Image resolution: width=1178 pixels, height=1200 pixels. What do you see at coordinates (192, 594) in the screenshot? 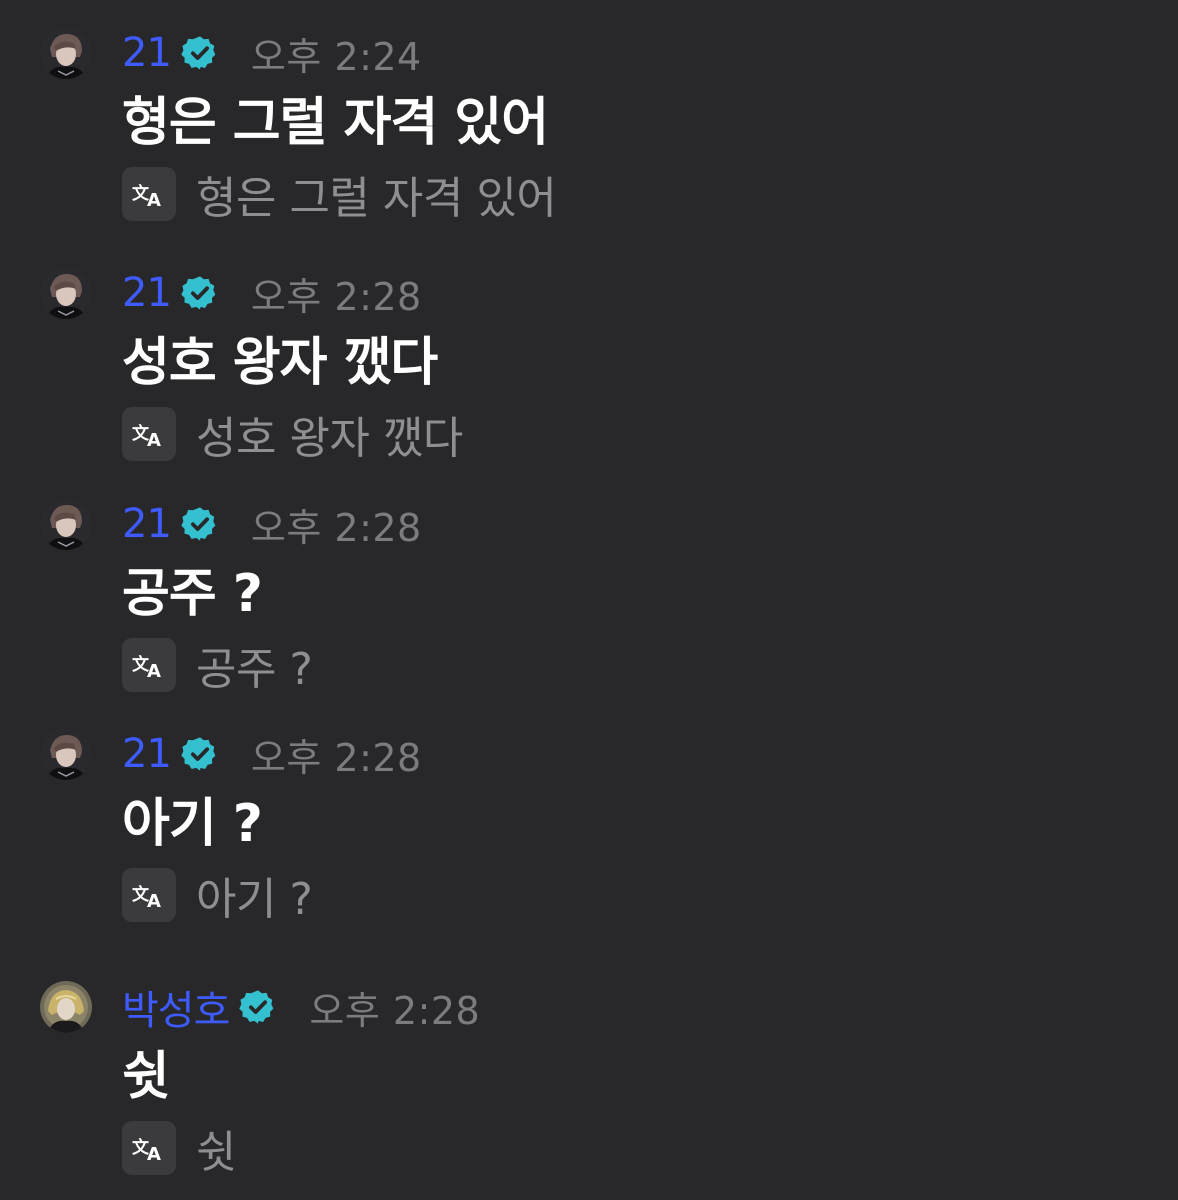
I see `message-text: 공주 ?` at bounding box center [192, 594].